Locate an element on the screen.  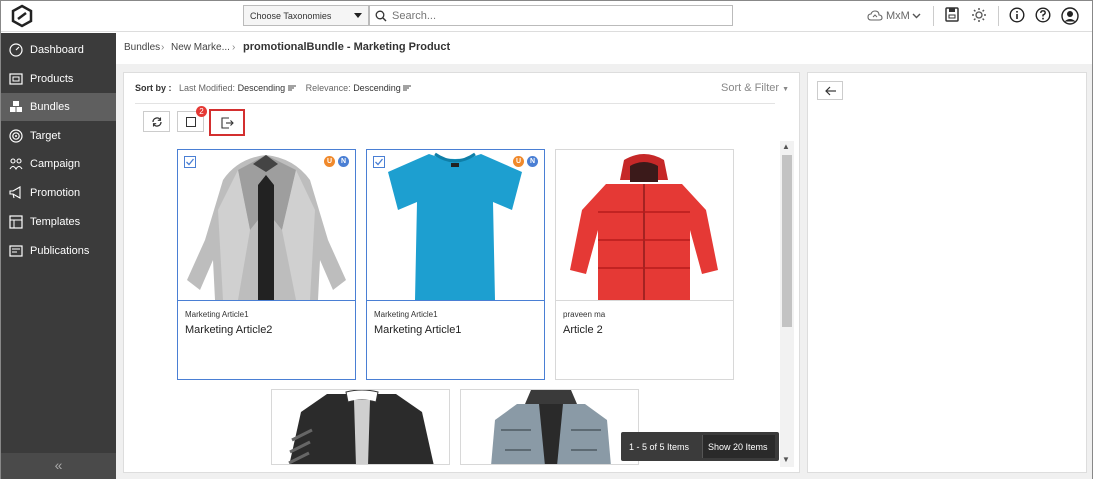
sidebar-collapse-button: « is located at coordinates (58, 466).